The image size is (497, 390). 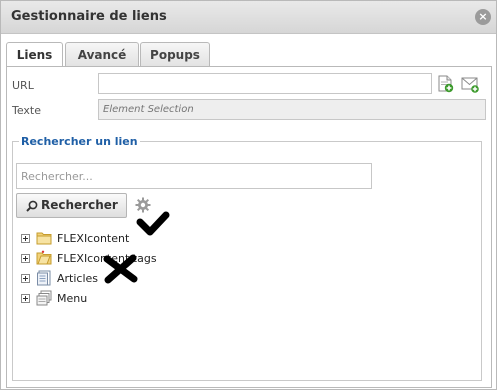 What do you see at coordinates (44, 257) in the screenshot?
I see `tag-folder-icon` at bounding box center [44, 257].